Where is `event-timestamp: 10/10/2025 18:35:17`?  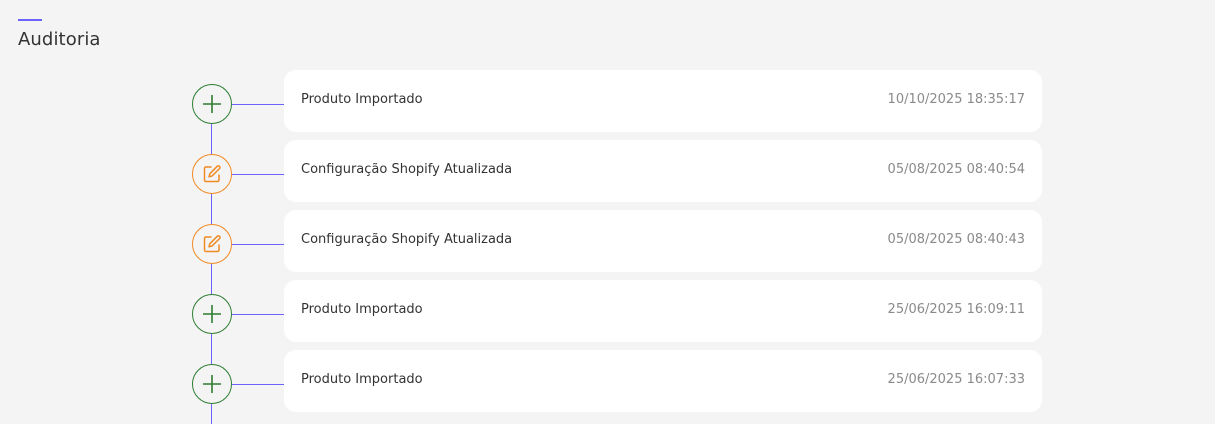 event-timestamp: 10/10/2025 18:35:17 is located at coordinates (956, 99).